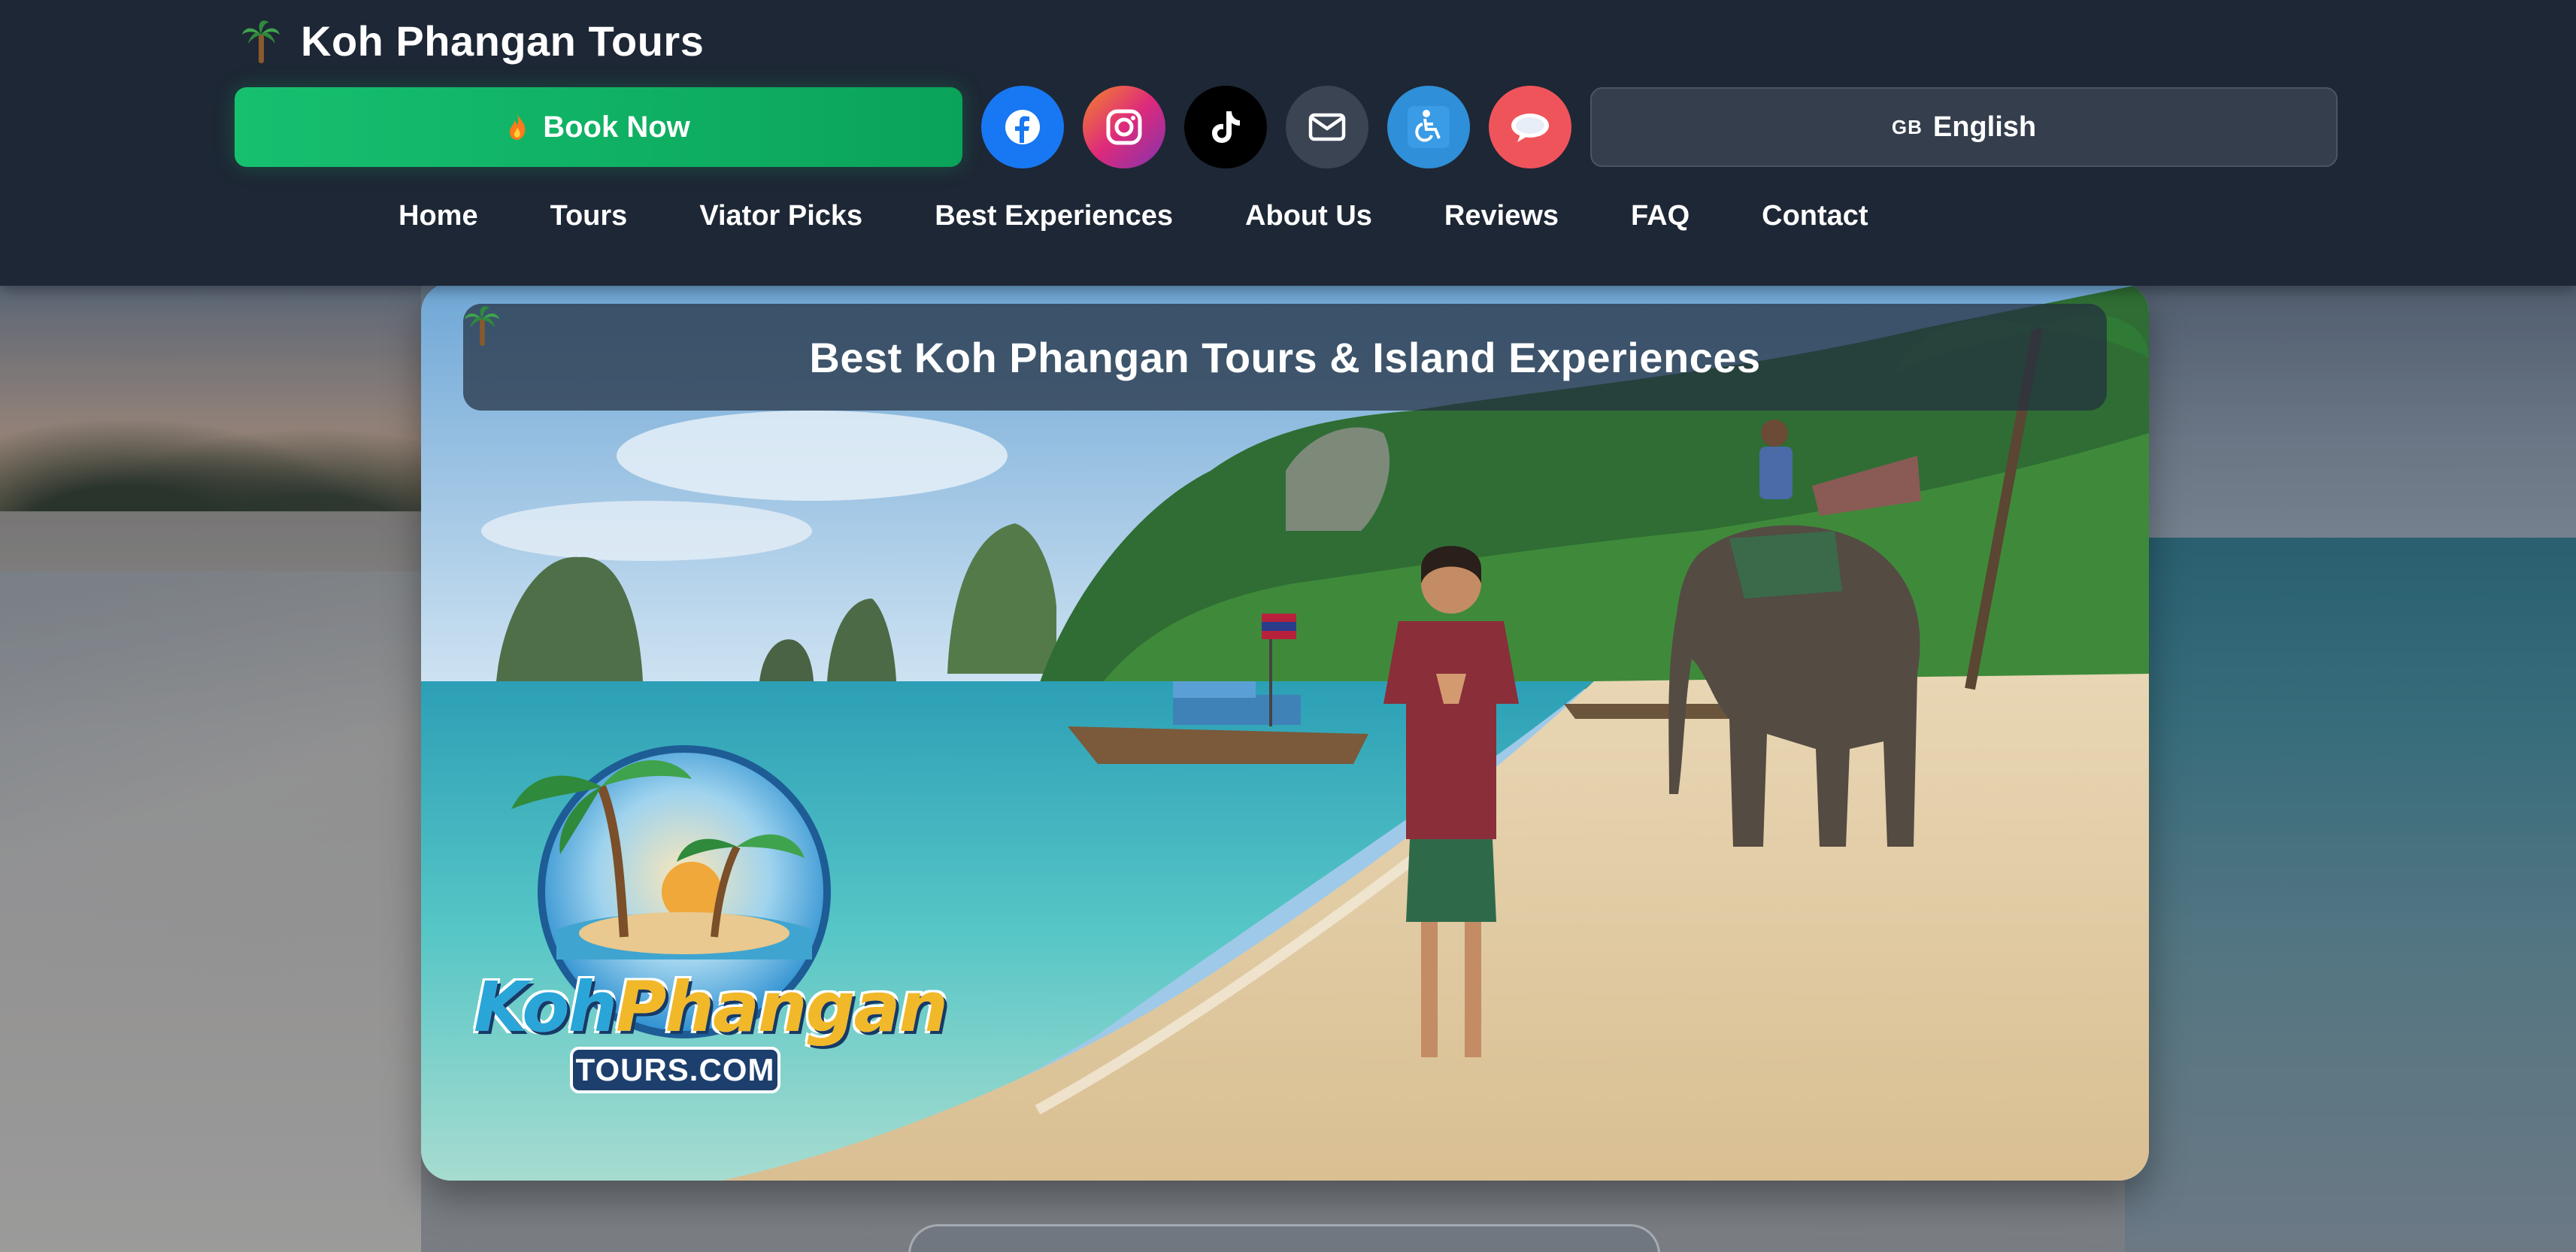 This screenshot has height=1252, width=2576. I want to click on wheelchair-icon, so click(1429, 127).